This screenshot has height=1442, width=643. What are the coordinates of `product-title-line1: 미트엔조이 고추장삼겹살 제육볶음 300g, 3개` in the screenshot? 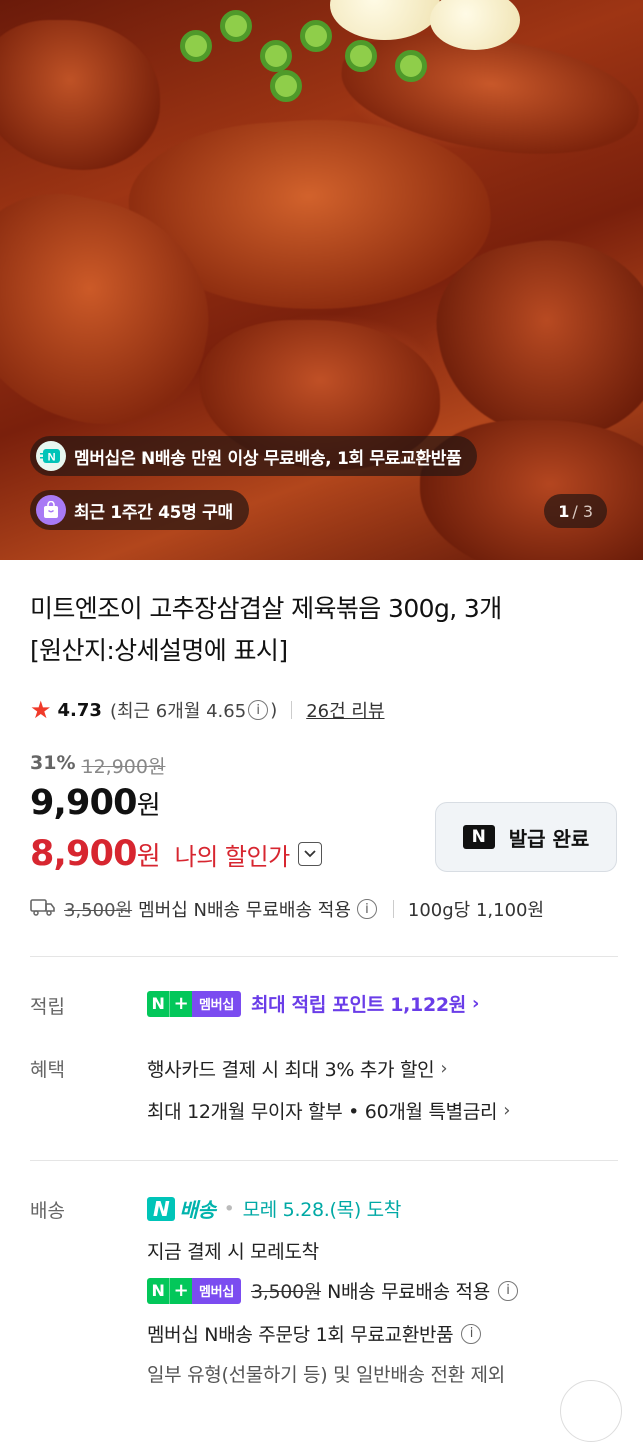 It's located at (266, 608).